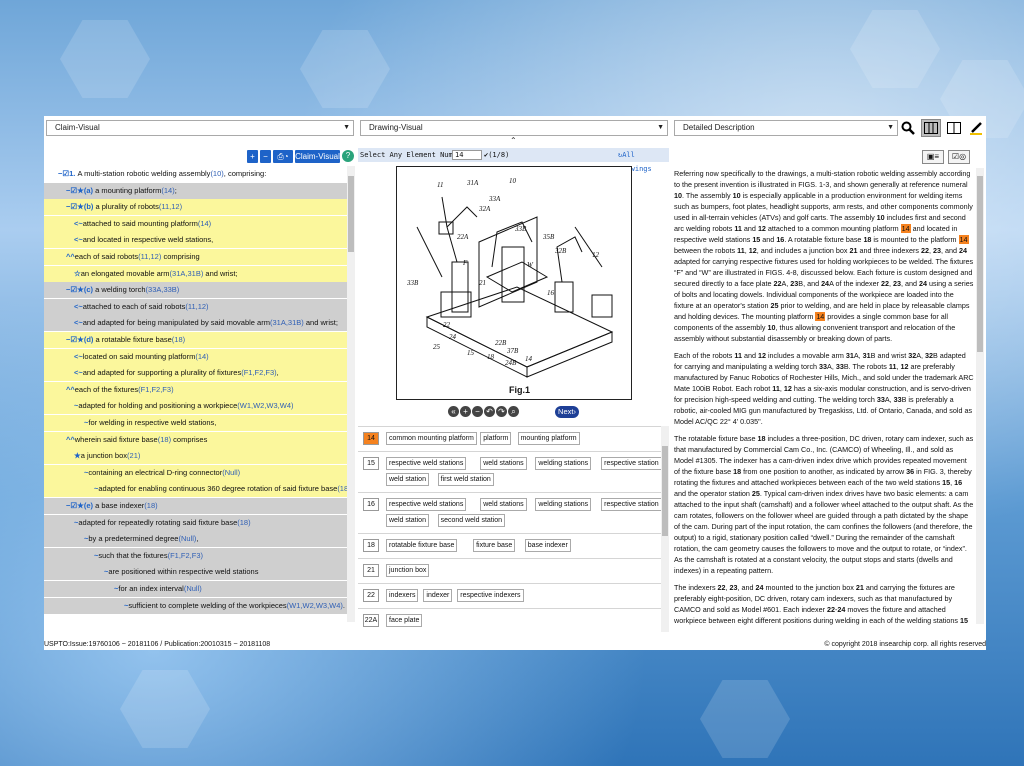 This screenshot has width=1024, height=766. What do you see at coordinates (548, 438) in the screenshot?
I see `element-term-chip: mounting platform` at bounding box center [548, 438].